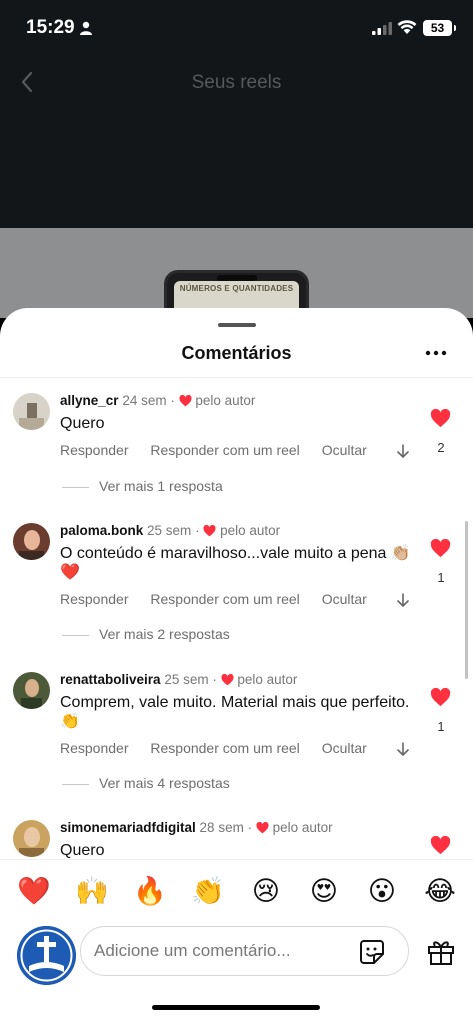  Describe the element at coordinates (46, 955) in the screenshot. I see `my-avatar` at that location.